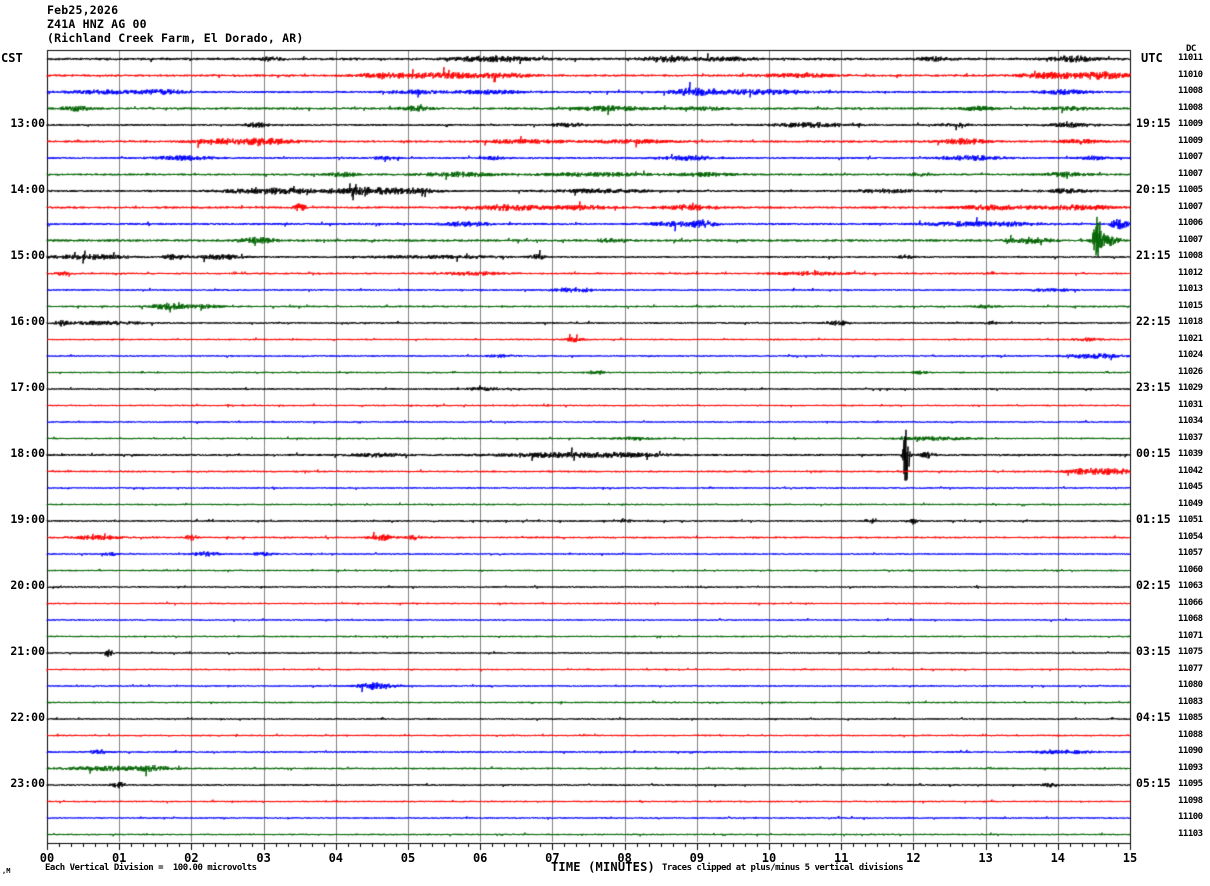 The width and height of the screenshot is (1210, 886). I want to click on dc-value: 11026, so click(1190, 371).